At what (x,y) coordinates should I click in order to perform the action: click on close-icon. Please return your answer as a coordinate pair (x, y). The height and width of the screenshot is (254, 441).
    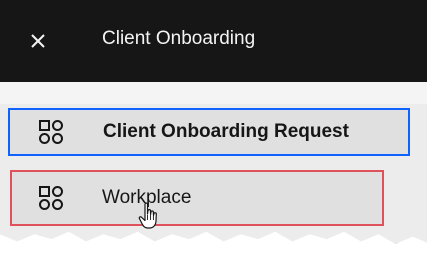
    Looking at the image, I should click on (38, 41).